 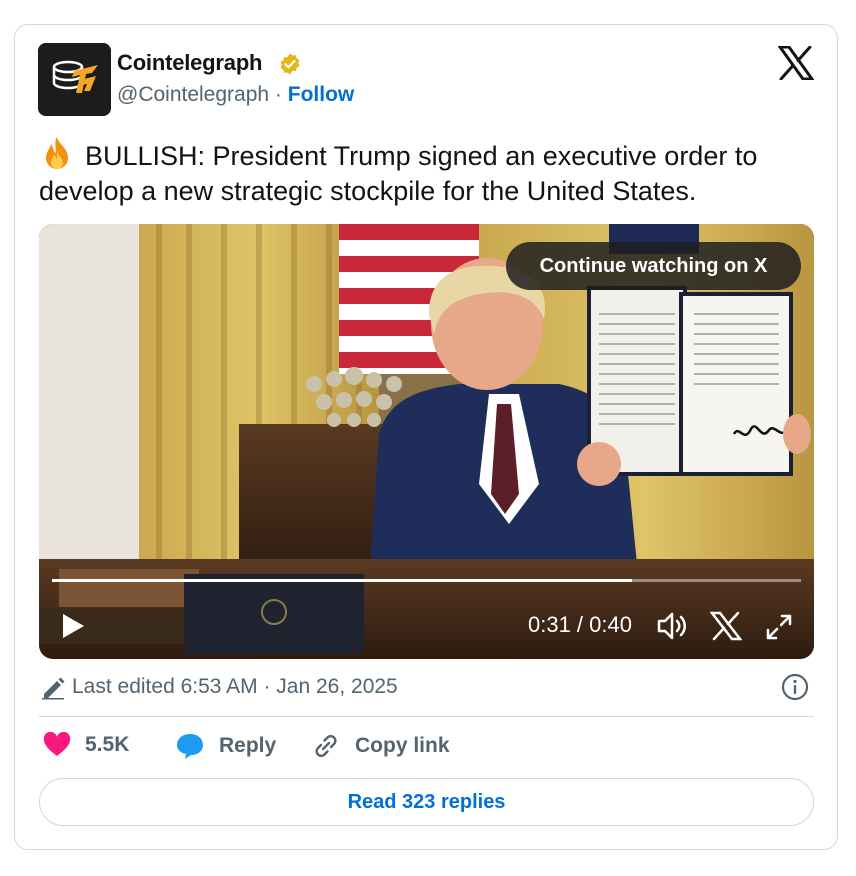 I want to click on follow-link: Follow, so click(x=321, y=94).